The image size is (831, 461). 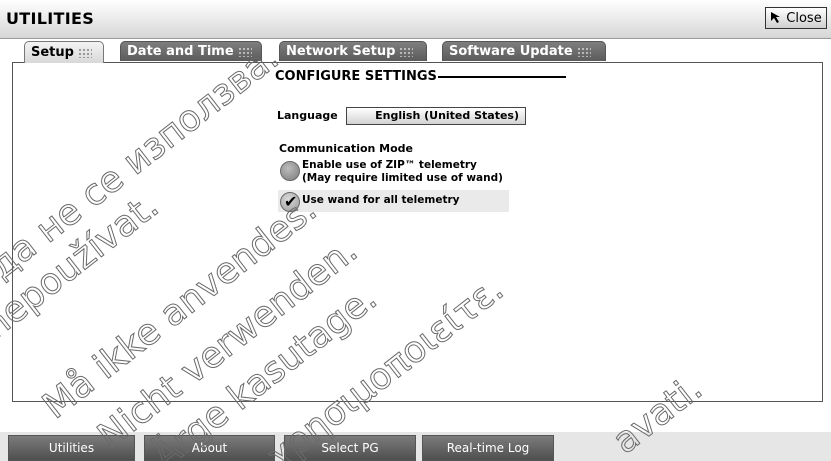 What do you see at coordinates (488, 448) in the screenshot?
I see `real-time-log-button: Real-time Log` at bounding box center [488, 448].